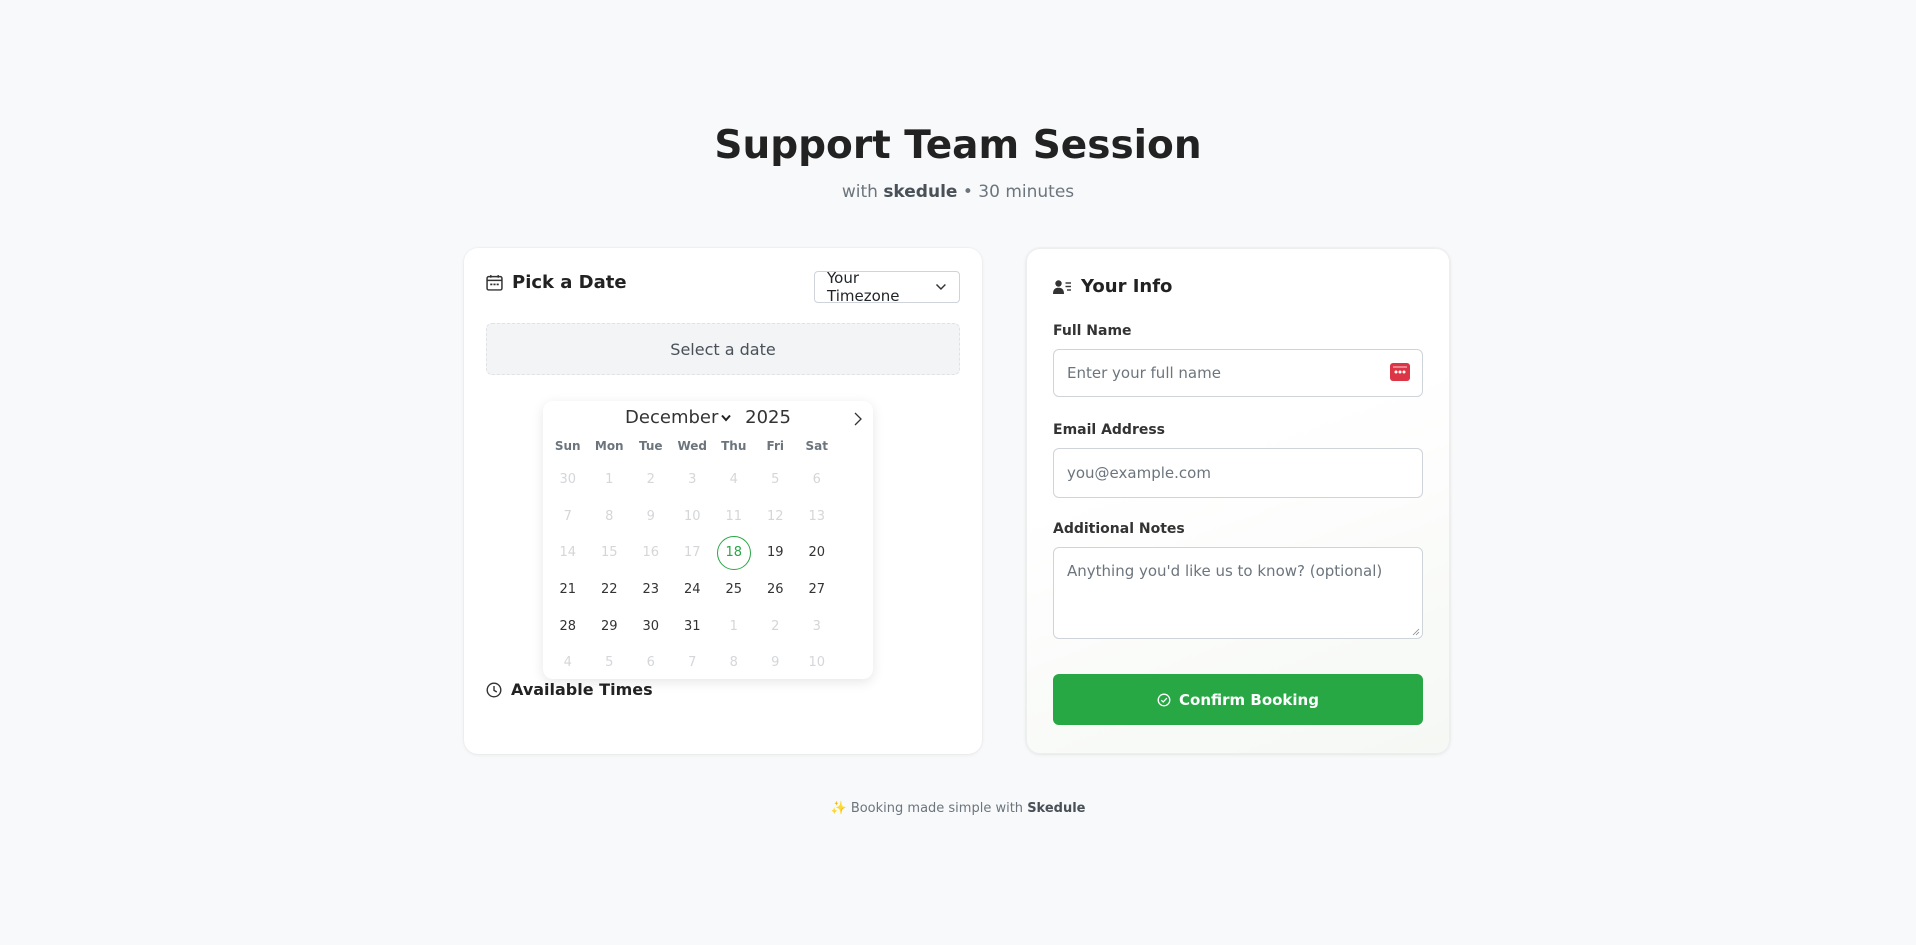  I want to click on calendar-day-number: 17, so click(692, 553).